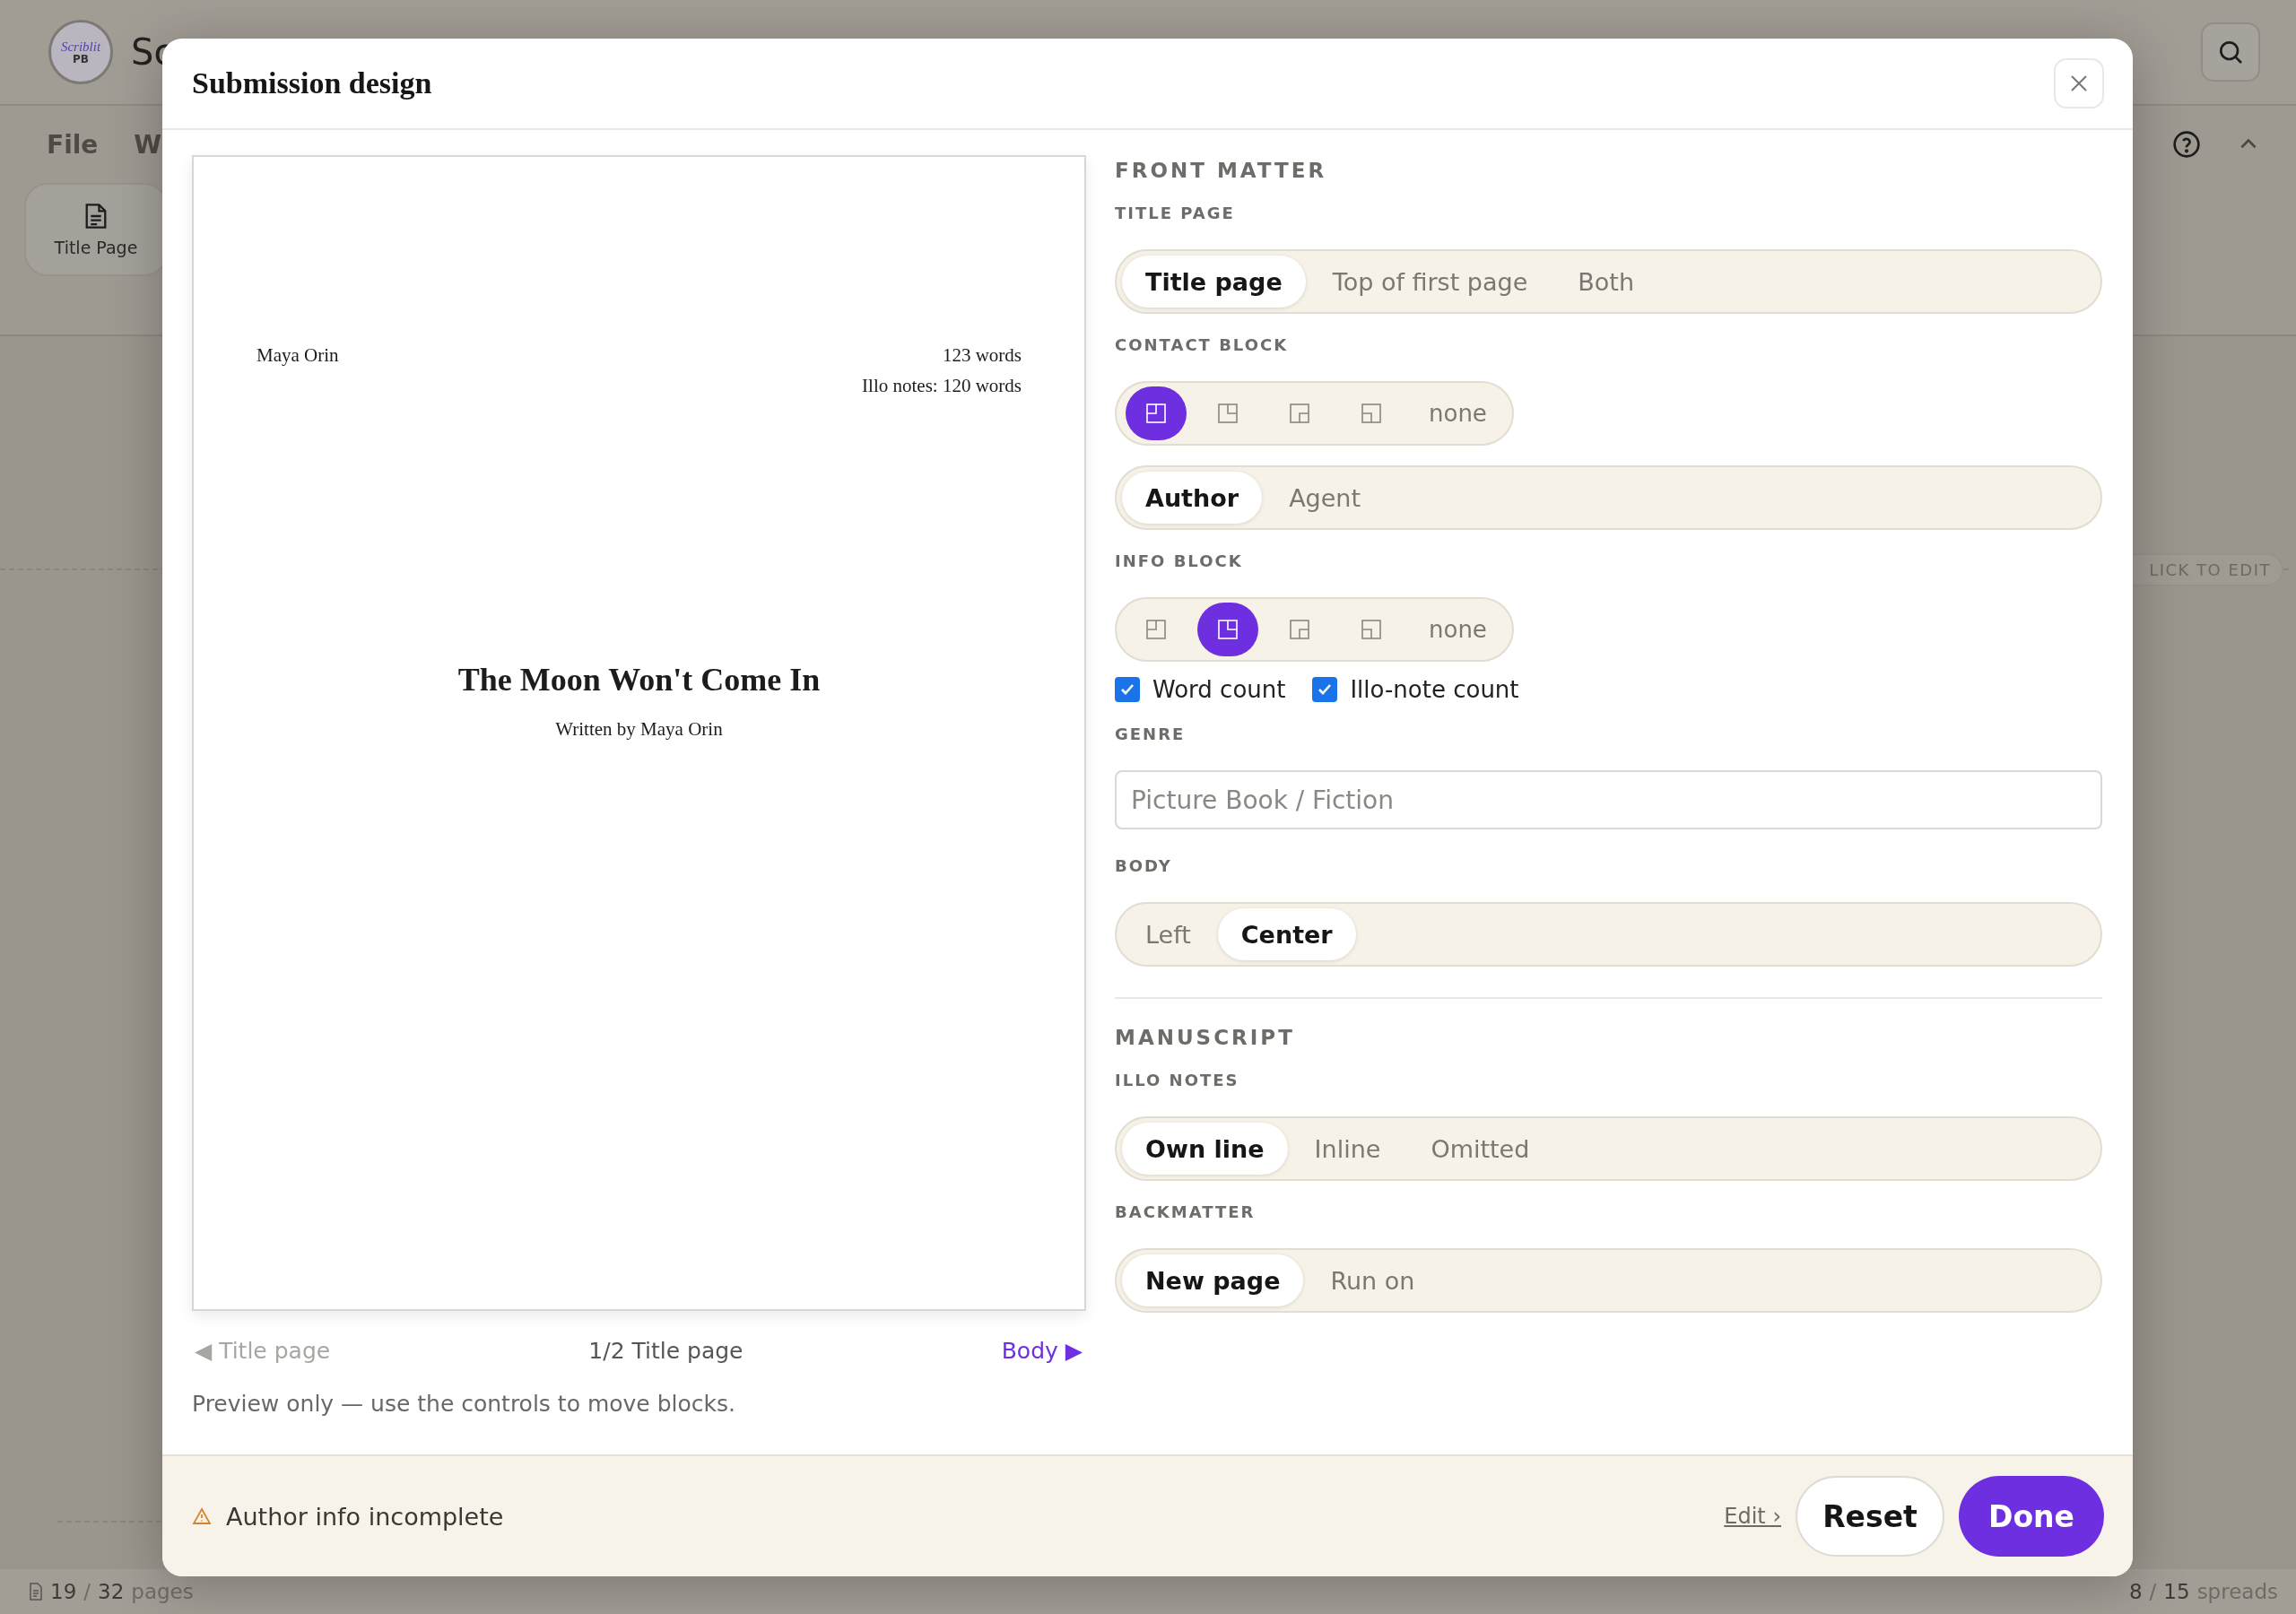 The image size is (2296, 1614). Describe the element at coordinates (2186, 144) in the screenshot. I see `help-icon` at that location.